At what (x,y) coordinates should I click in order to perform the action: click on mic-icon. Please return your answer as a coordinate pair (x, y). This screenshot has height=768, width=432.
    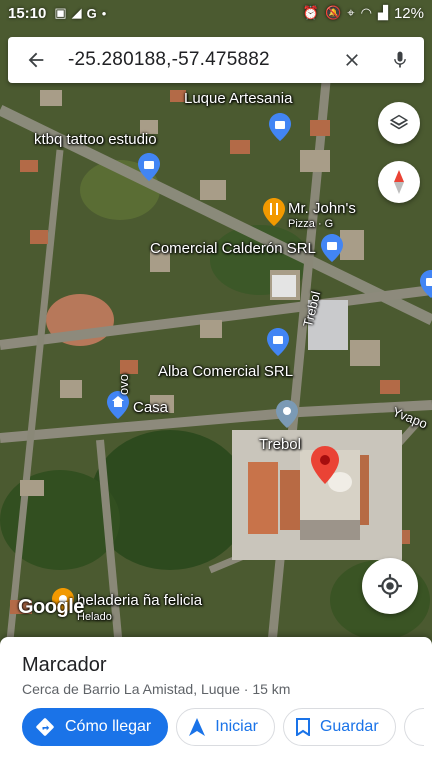
    Looking at the image, I should click on (400, 59).